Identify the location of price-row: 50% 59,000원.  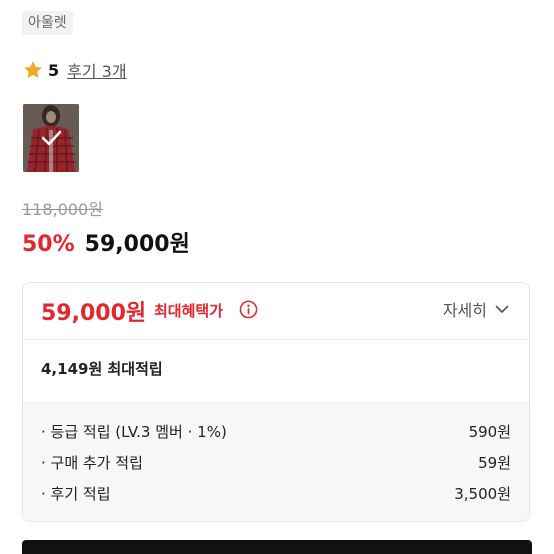
(106, 242).